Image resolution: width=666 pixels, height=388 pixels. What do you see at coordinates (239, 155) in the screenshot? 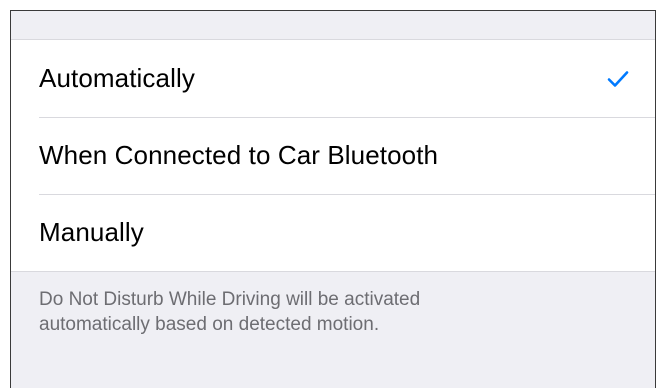
I see `option-label: When Connected to Car Bluetooth` at bounding box center [239, 155].